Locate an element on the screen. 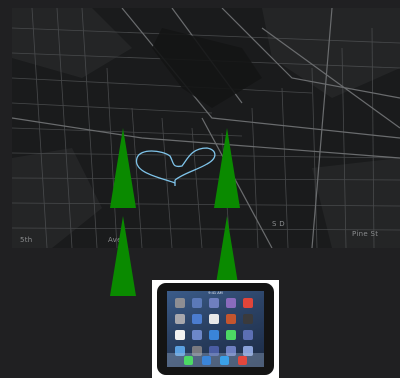 The image size is (400, 378). tablet-device: 9:41 AM is located at coordinates (215, 329).